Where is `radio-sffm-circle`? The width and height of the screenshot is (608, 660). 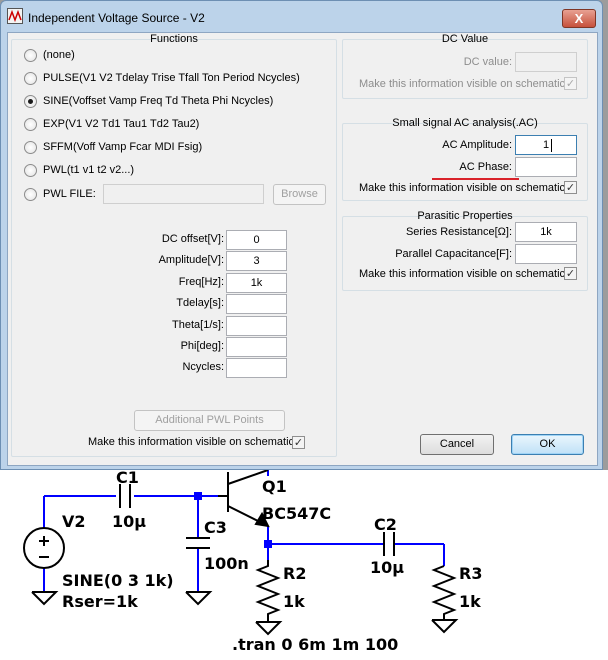
radio-sffm-circle is located at coordinates (30, 147).